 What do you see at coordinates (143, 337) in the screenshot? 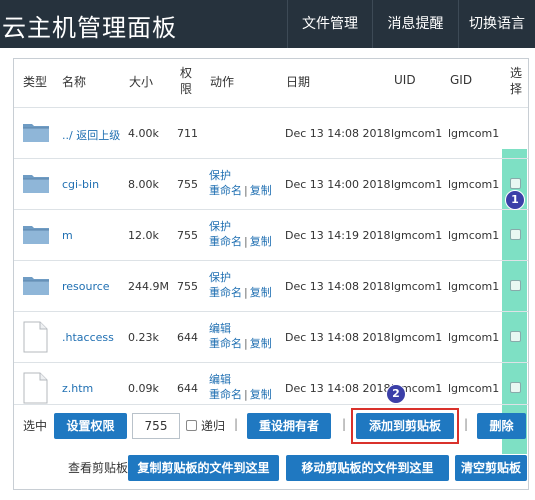
I see `file-size: 0.23k` at bounding box center [143, 337].